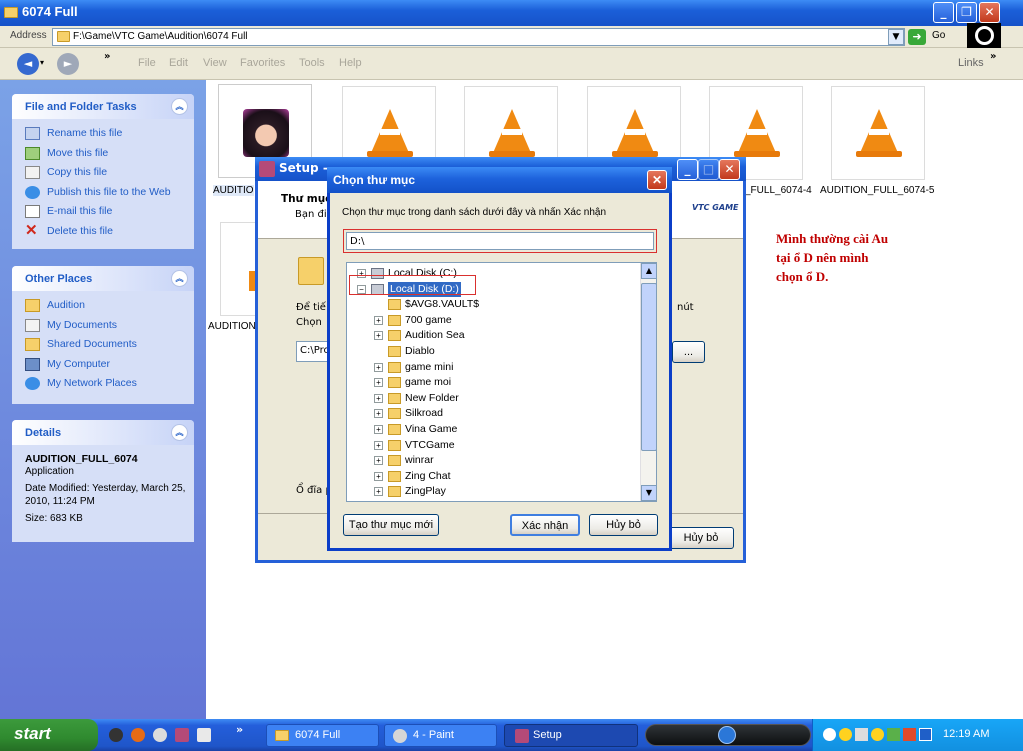  I want to click on file-label: _FULL_6074-4, so click(778, 190).